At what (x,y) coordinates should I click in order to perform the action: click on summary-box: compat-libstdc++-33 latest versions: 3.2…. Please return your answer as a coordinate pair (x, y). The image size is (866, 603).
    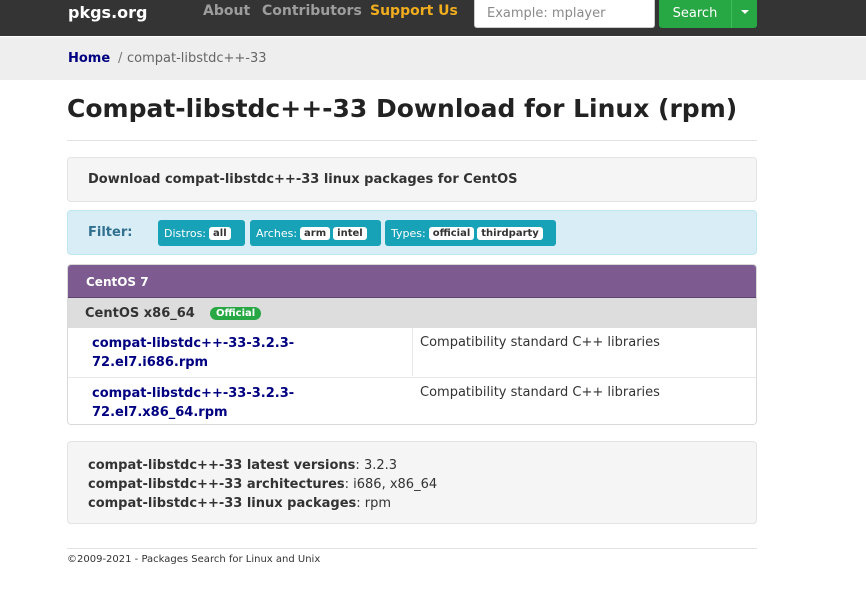
    Looking at the image, I should click on (412, 482).